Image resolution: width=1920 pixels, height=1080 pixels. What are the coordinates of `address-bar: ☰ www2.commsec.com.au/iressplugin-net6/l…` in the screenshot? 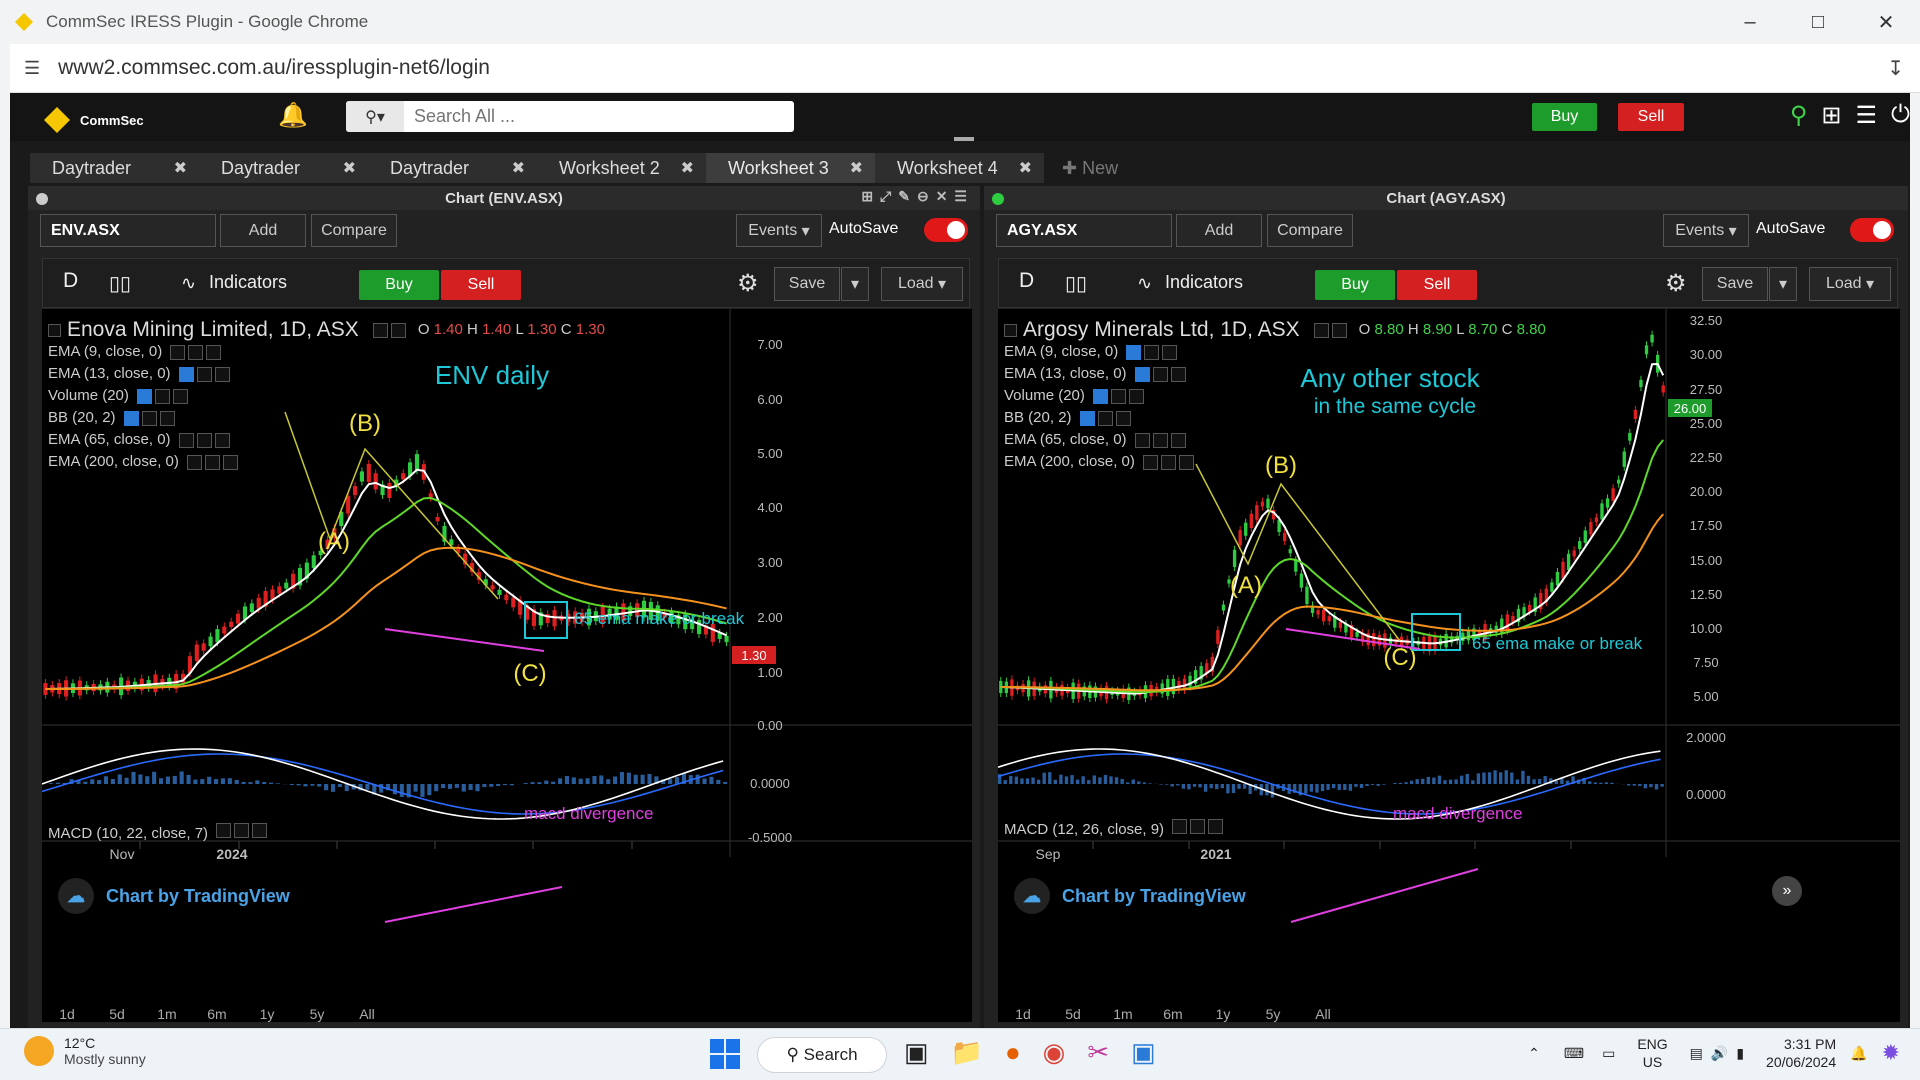 It's located at (965, 68).